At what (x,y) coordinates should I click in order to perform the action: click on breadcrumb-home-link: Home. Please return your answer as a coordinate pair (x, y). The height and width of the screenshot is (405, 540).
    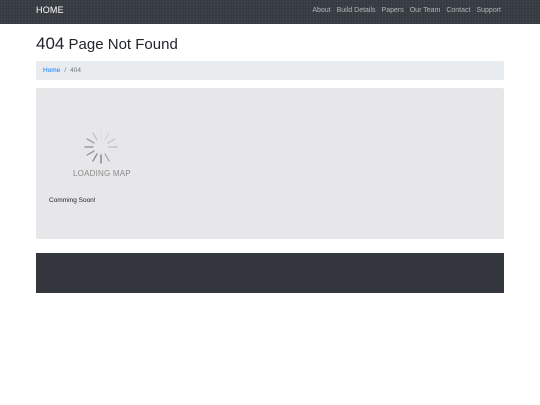
    Looking at the image, I should click on (51, 70).